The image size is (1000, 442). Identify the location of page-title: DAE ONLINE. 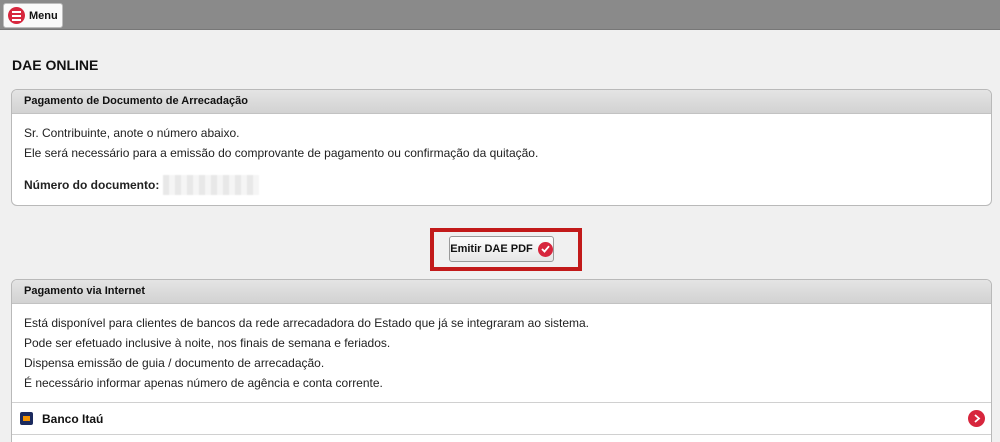
(55, 65).